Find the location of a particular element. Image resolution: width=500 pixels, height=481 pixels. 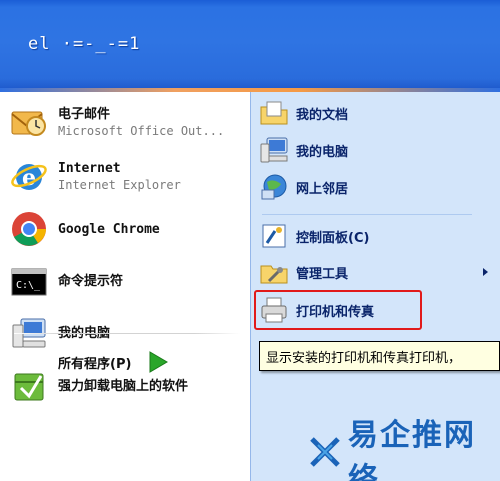

place-item-control-panel: 控制面板(C) is located at coordinates (376, 236).